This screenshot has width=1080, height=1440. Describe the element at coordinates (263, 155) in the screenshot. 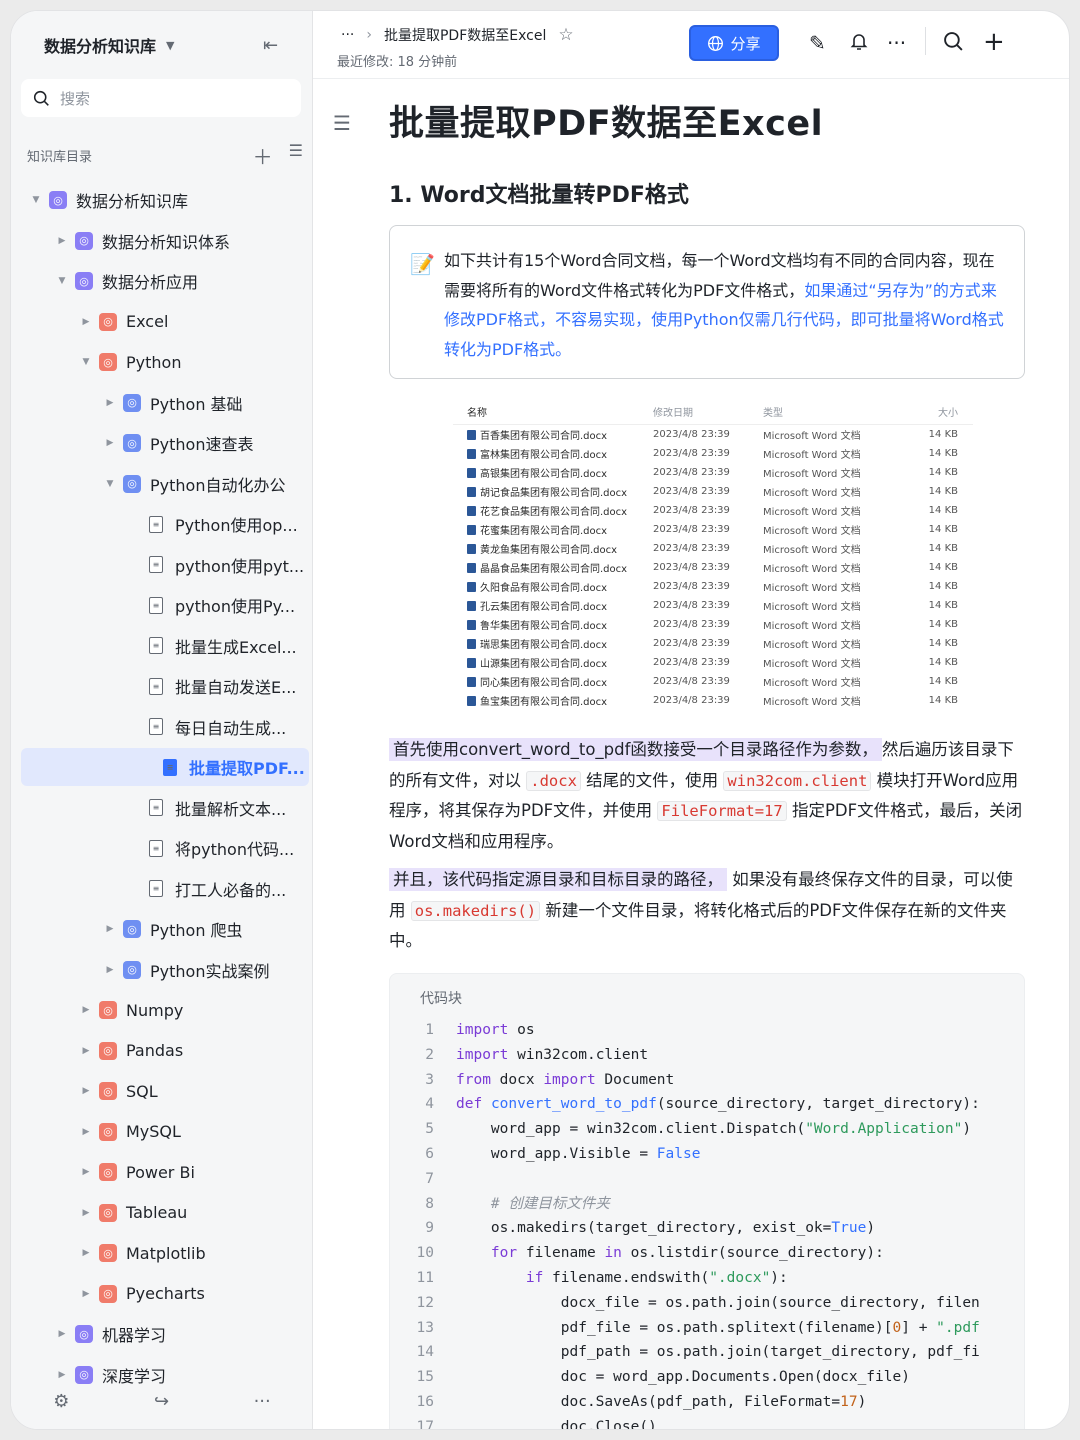

I see `add-icon: ＋` at that location.